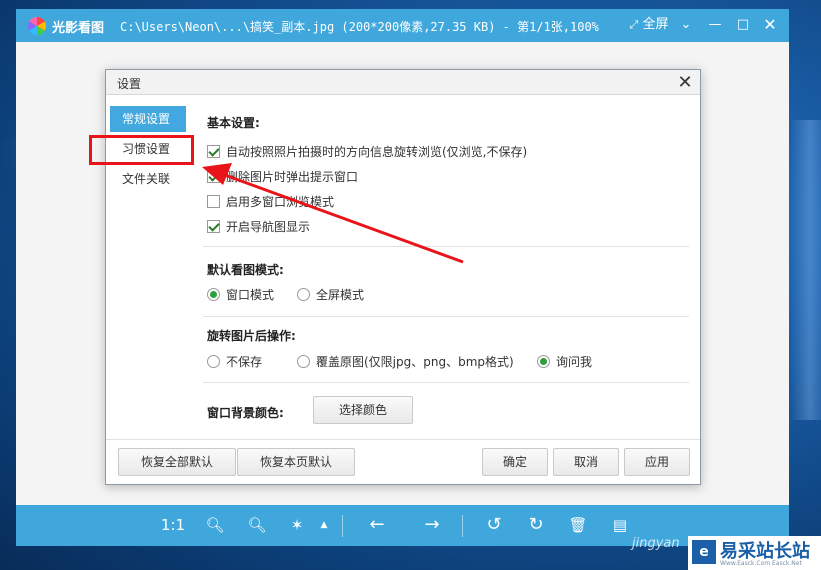 The image size is (821, 570). What do you see at coordinates (233, 123) in the screenshot?
I see `basic-settings-title: 基本设置:` at bounding box center [233, 123].